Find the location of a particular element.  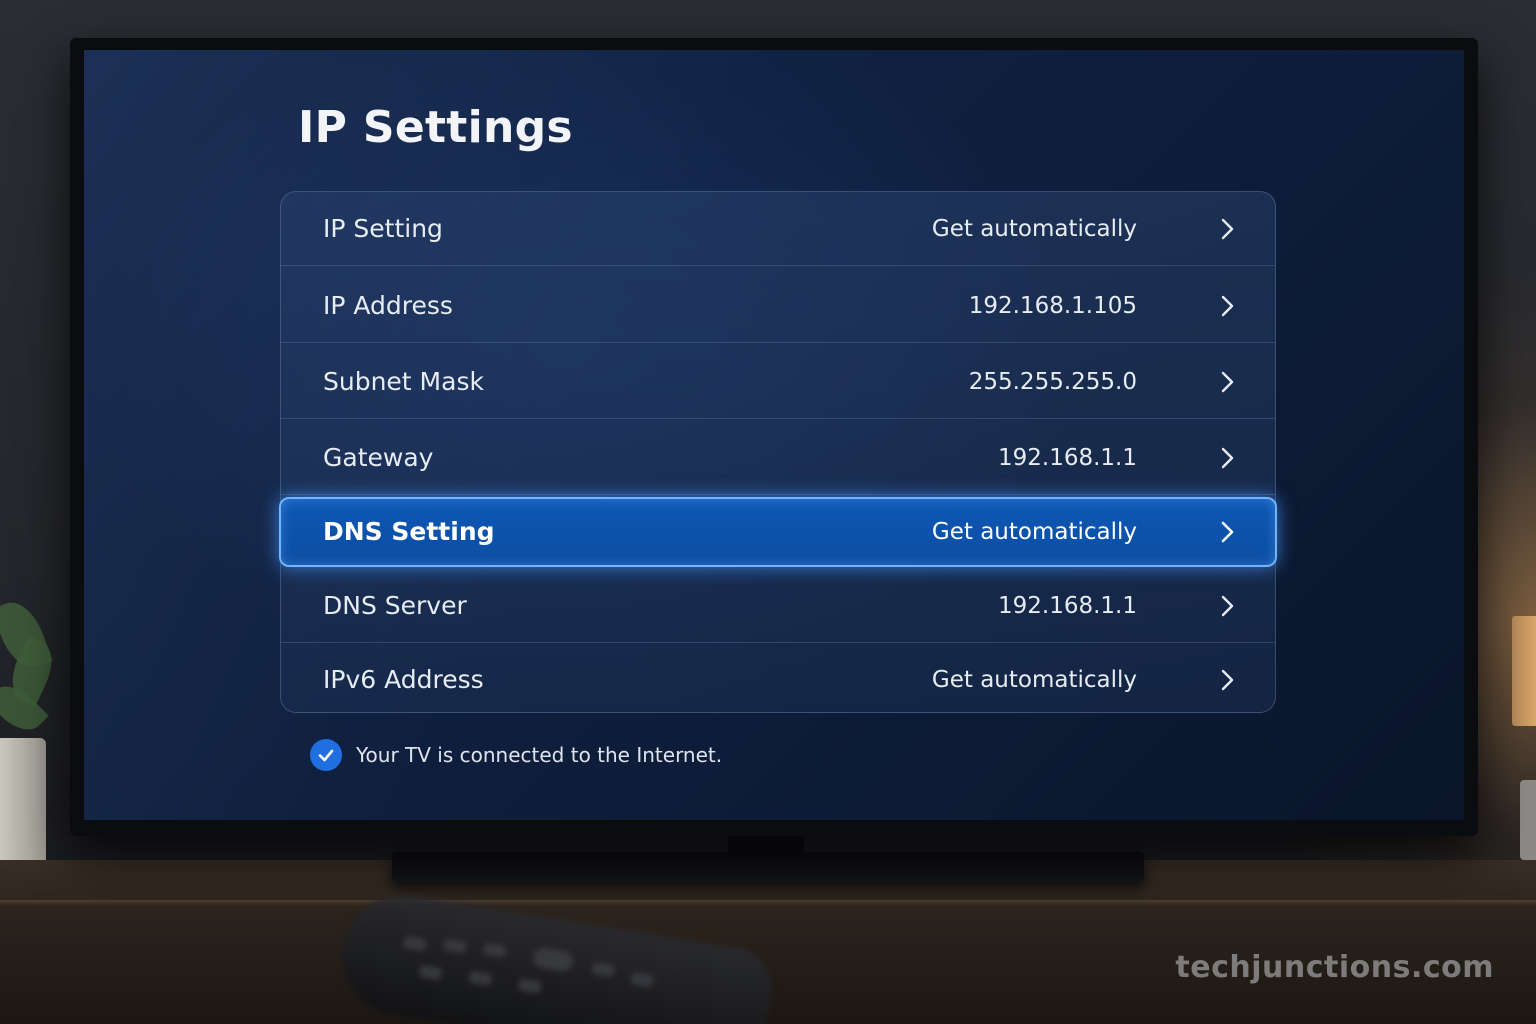

connection-status: Your TV is connected to the Internet. is located at coordinates (516, 755).